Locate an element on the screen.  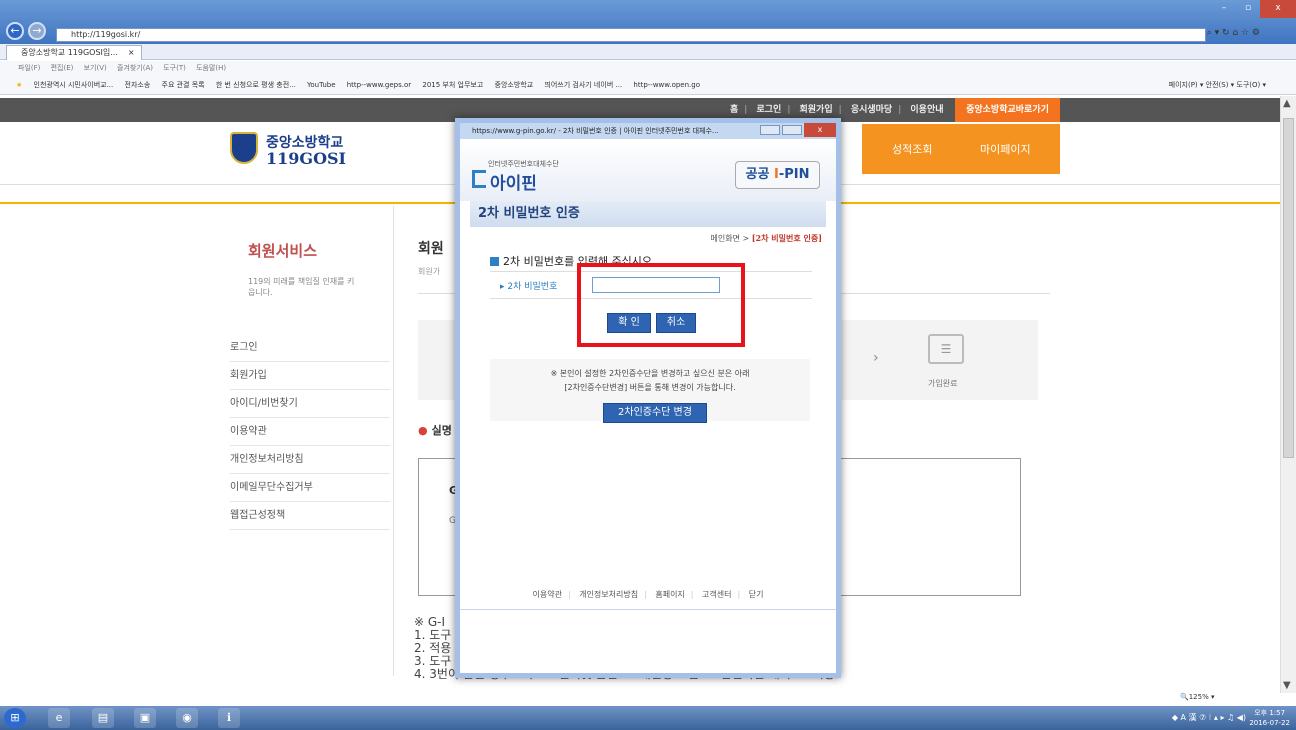
favorites-star-icon: ★ is located at coordinates (19, 85).